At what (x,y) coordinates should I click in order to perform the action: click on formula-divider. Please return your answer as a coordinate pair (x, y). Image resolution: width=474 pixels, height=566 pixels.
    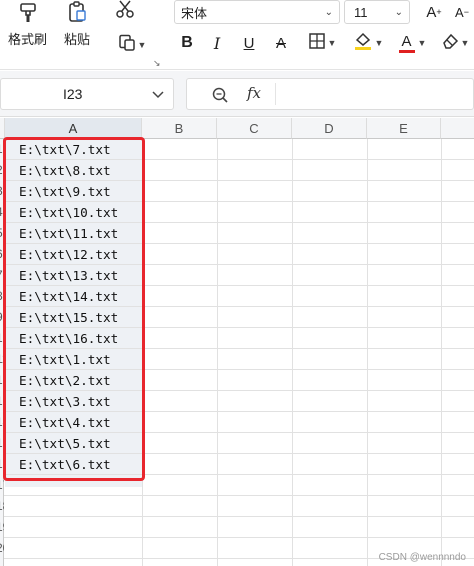
    Looking at the image, I should click on (275, 94).